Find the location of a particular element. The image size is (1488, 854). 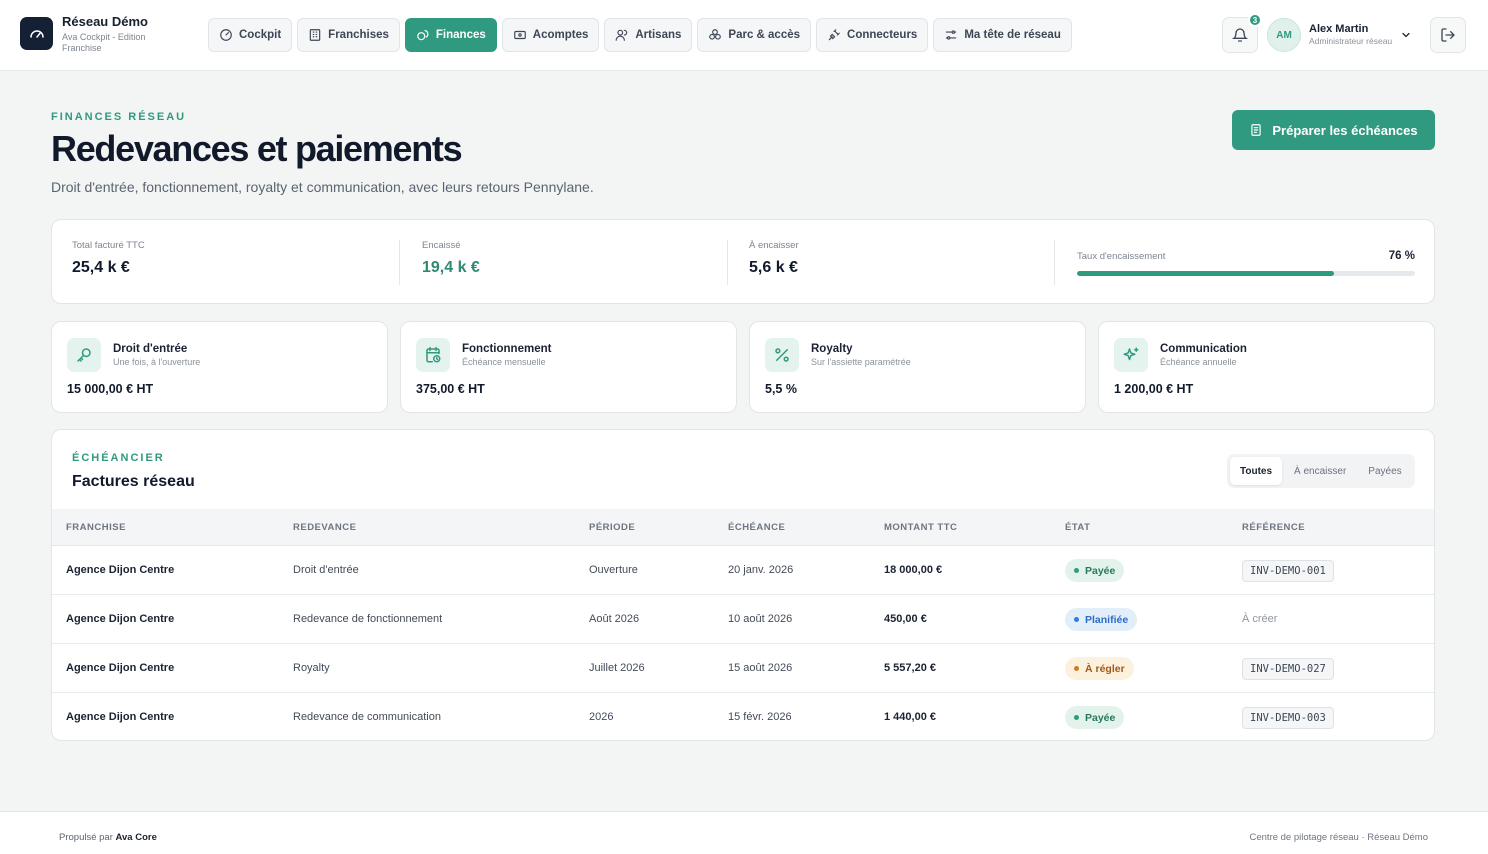

column-reference: RÉFÉRENCE is located at coordinates (1274, 527).